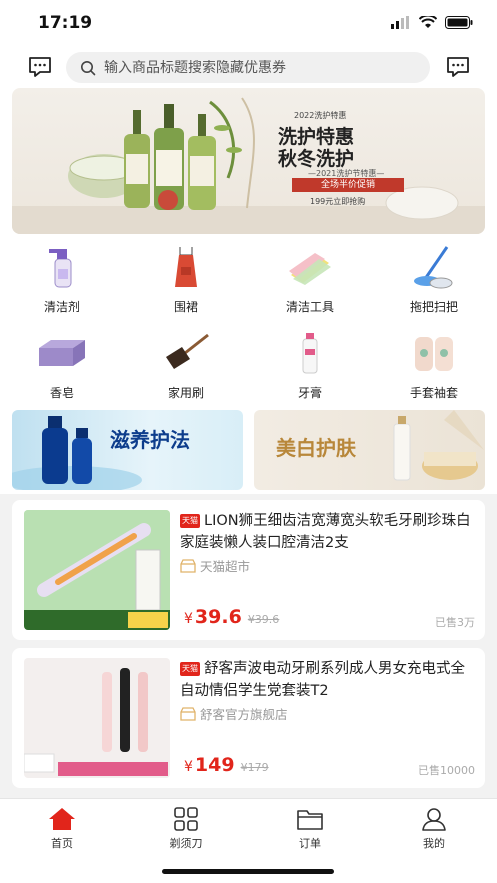 Image resolution: width=497 pixels, height=883 pixels. I want to click on promo-title: 美白护肤, so click(316, 448).